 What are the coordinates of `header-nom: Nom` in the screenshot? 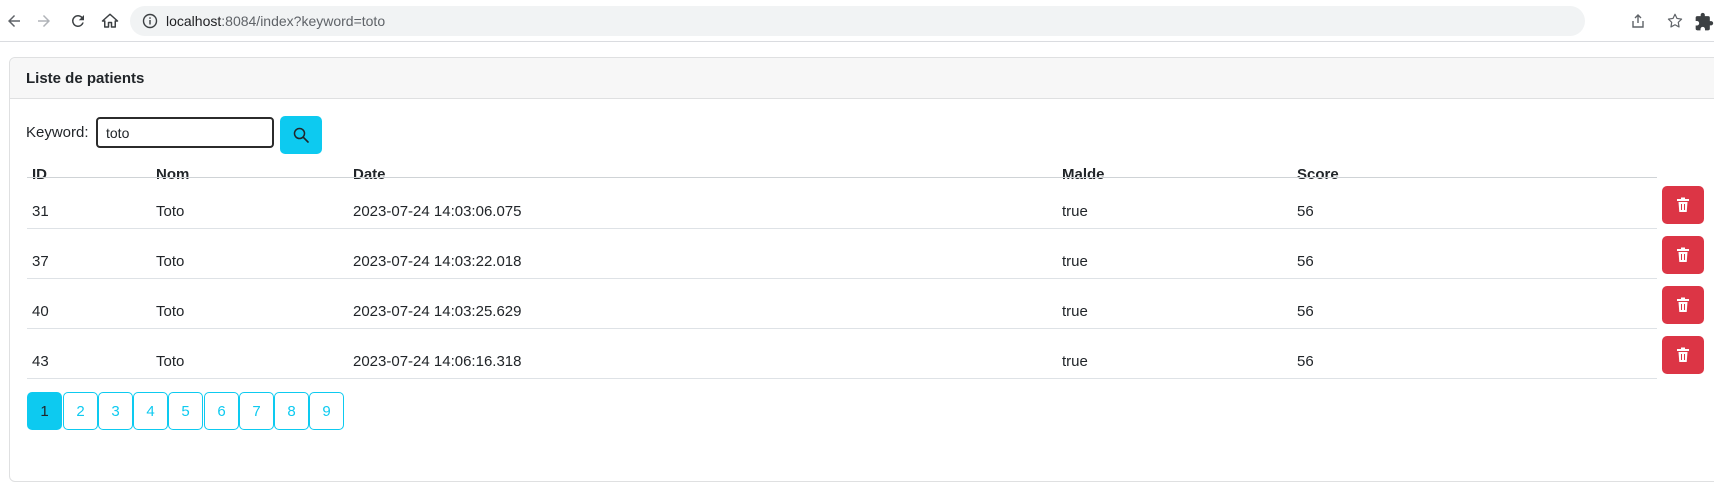 It's located at (173, 174).